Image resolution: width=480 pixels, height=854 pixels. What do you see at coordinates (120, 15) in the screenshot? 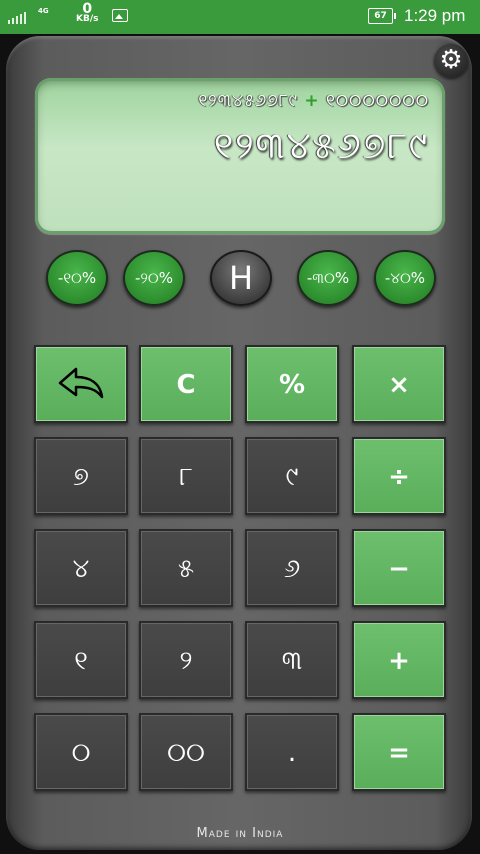
I see `image-notification-icon` at bounding box center [120, 15].